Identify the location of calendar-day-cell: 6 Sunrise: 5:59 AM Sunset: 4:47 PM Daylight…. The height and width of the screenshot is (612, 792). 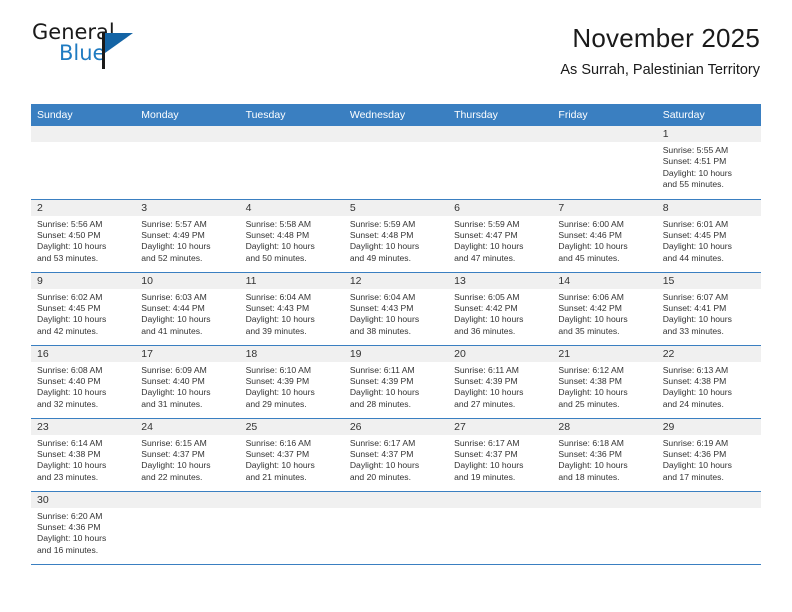
(500, 236).